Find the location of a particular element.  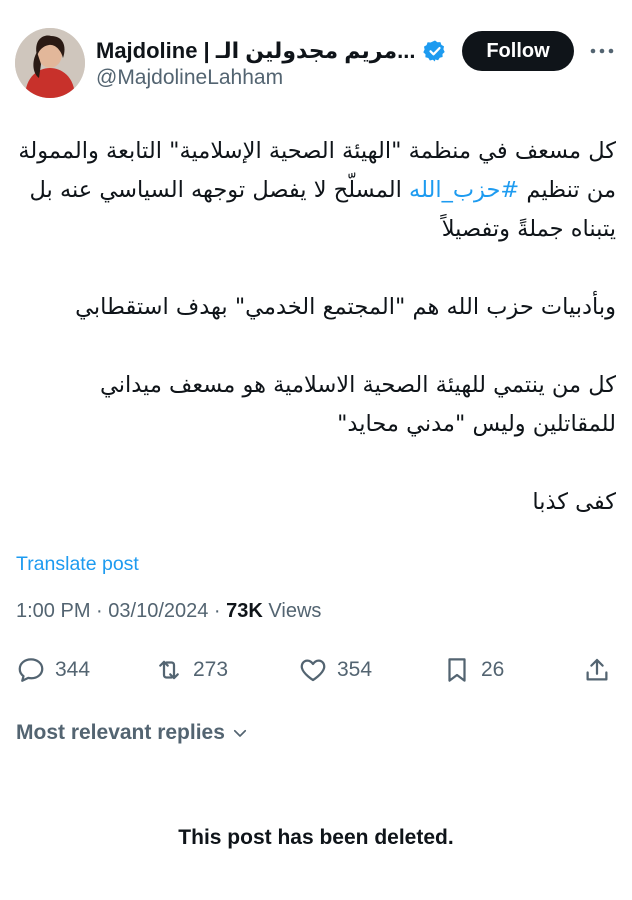

more-horizontal-icon is located at coordinates (602, 51).